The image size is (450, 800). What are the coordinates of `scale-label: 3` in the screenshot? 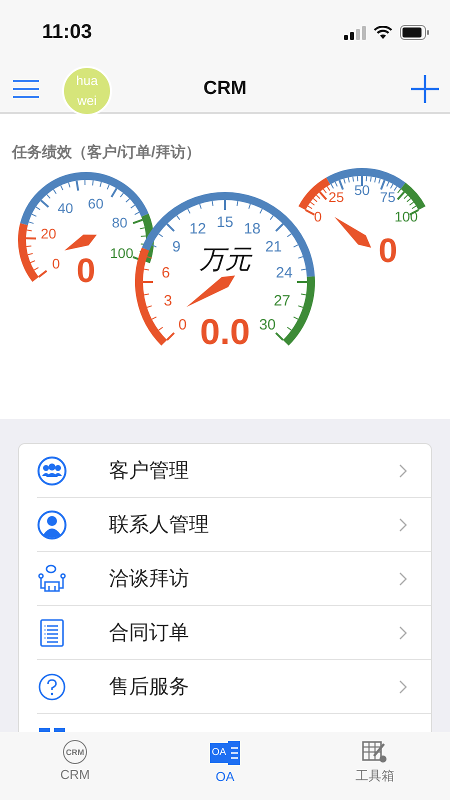 It's located at (168, 301).